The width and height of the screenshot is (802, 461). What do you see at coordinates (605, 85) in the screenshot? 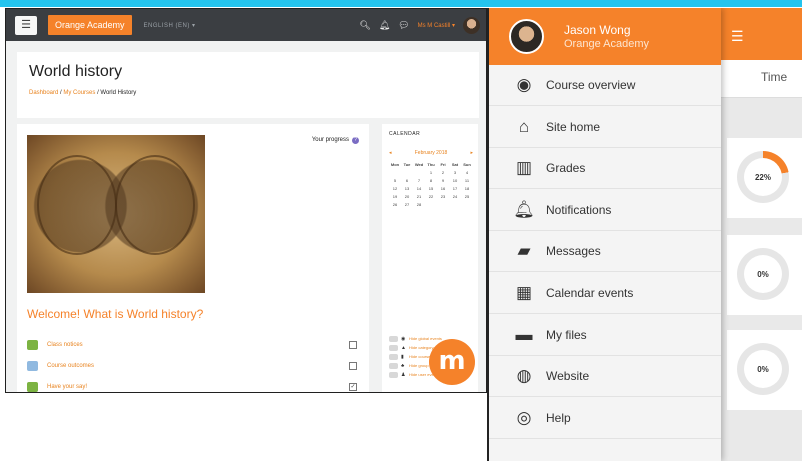
I see `drawer-item-course-overview: ◉ Course overview` at bounding box center [605, 85].